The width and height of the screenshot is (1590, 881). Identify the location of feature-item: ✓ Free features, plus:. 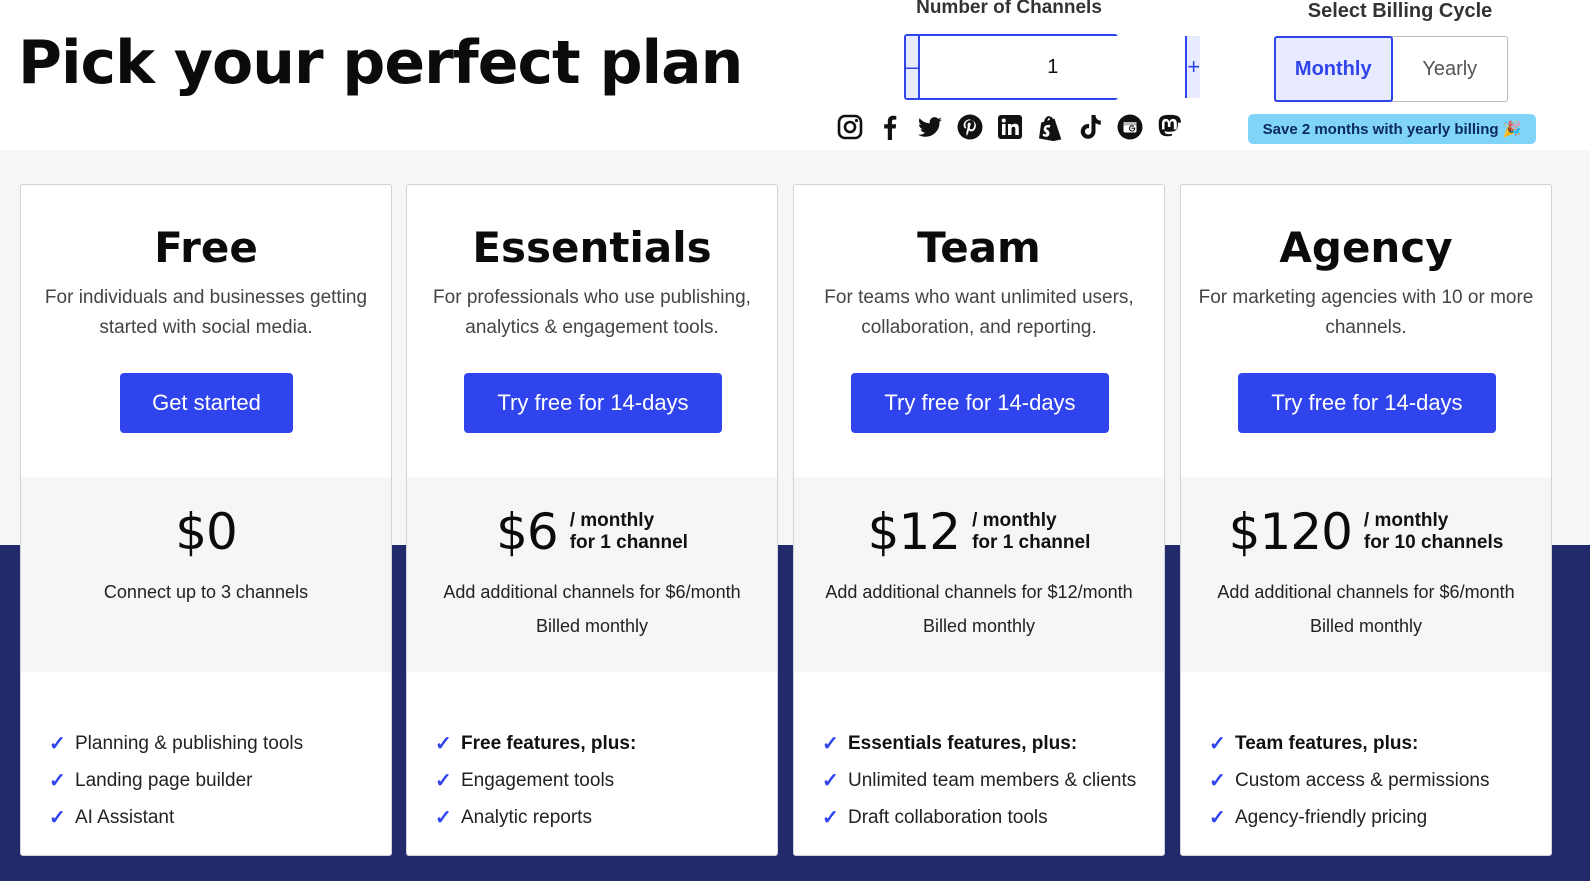
(536, 744).